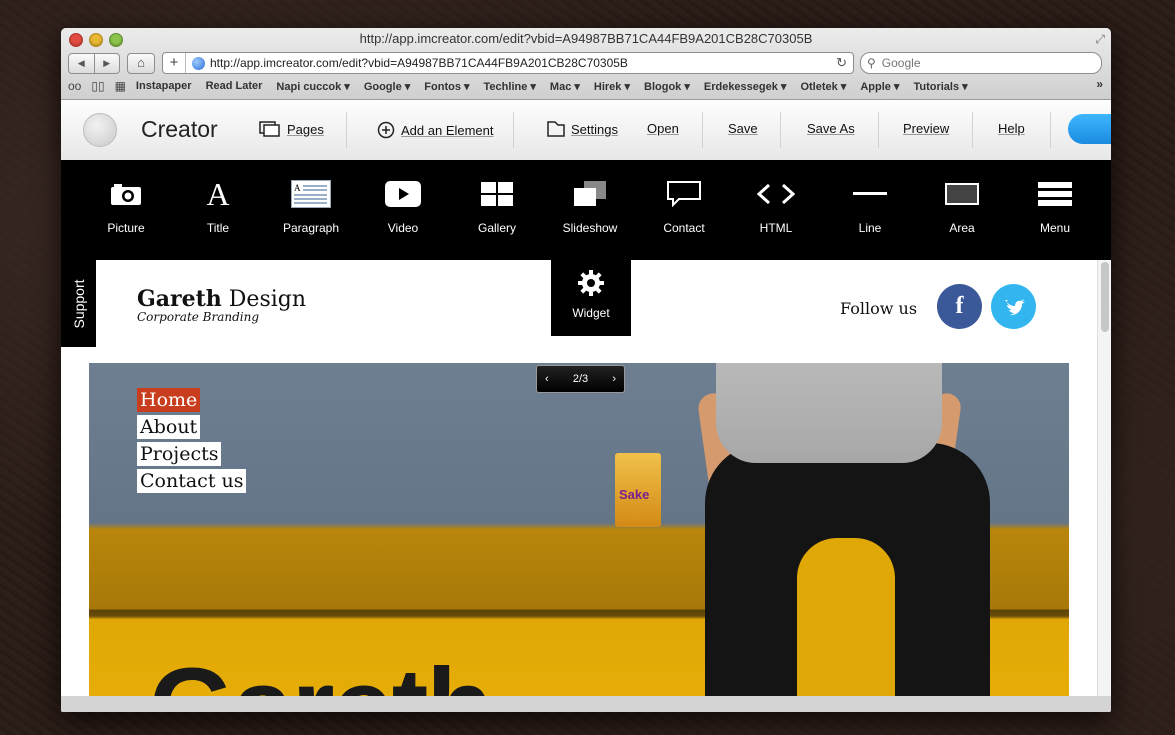 Image resolution: width=1175 pixels, height=735 pixels. Describe the element at coordinates (141, 63) in the screenshot. I see `home-button: ⌂` at that location.